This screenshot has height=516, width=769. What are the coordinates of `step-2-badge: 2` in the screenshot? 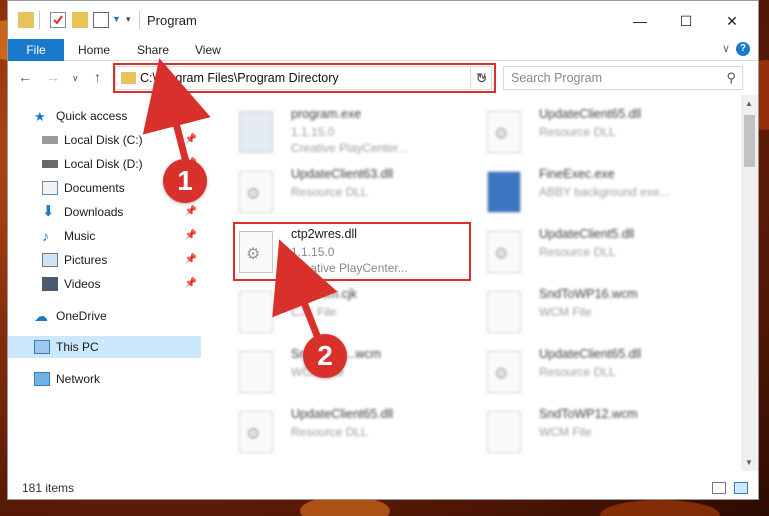 It's located at (325, 356).